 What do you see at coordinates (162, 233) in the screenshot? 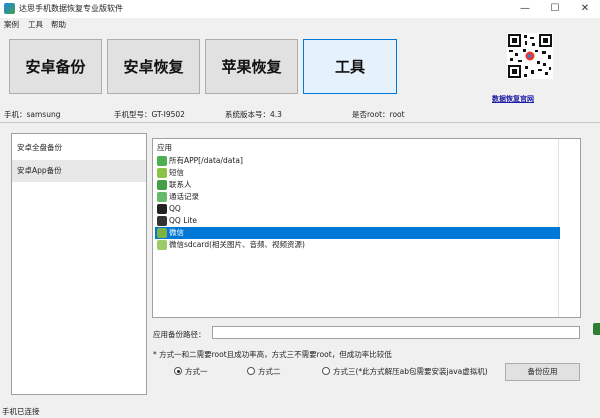
I see `wechat-icon` at bounding box center [162, 233].